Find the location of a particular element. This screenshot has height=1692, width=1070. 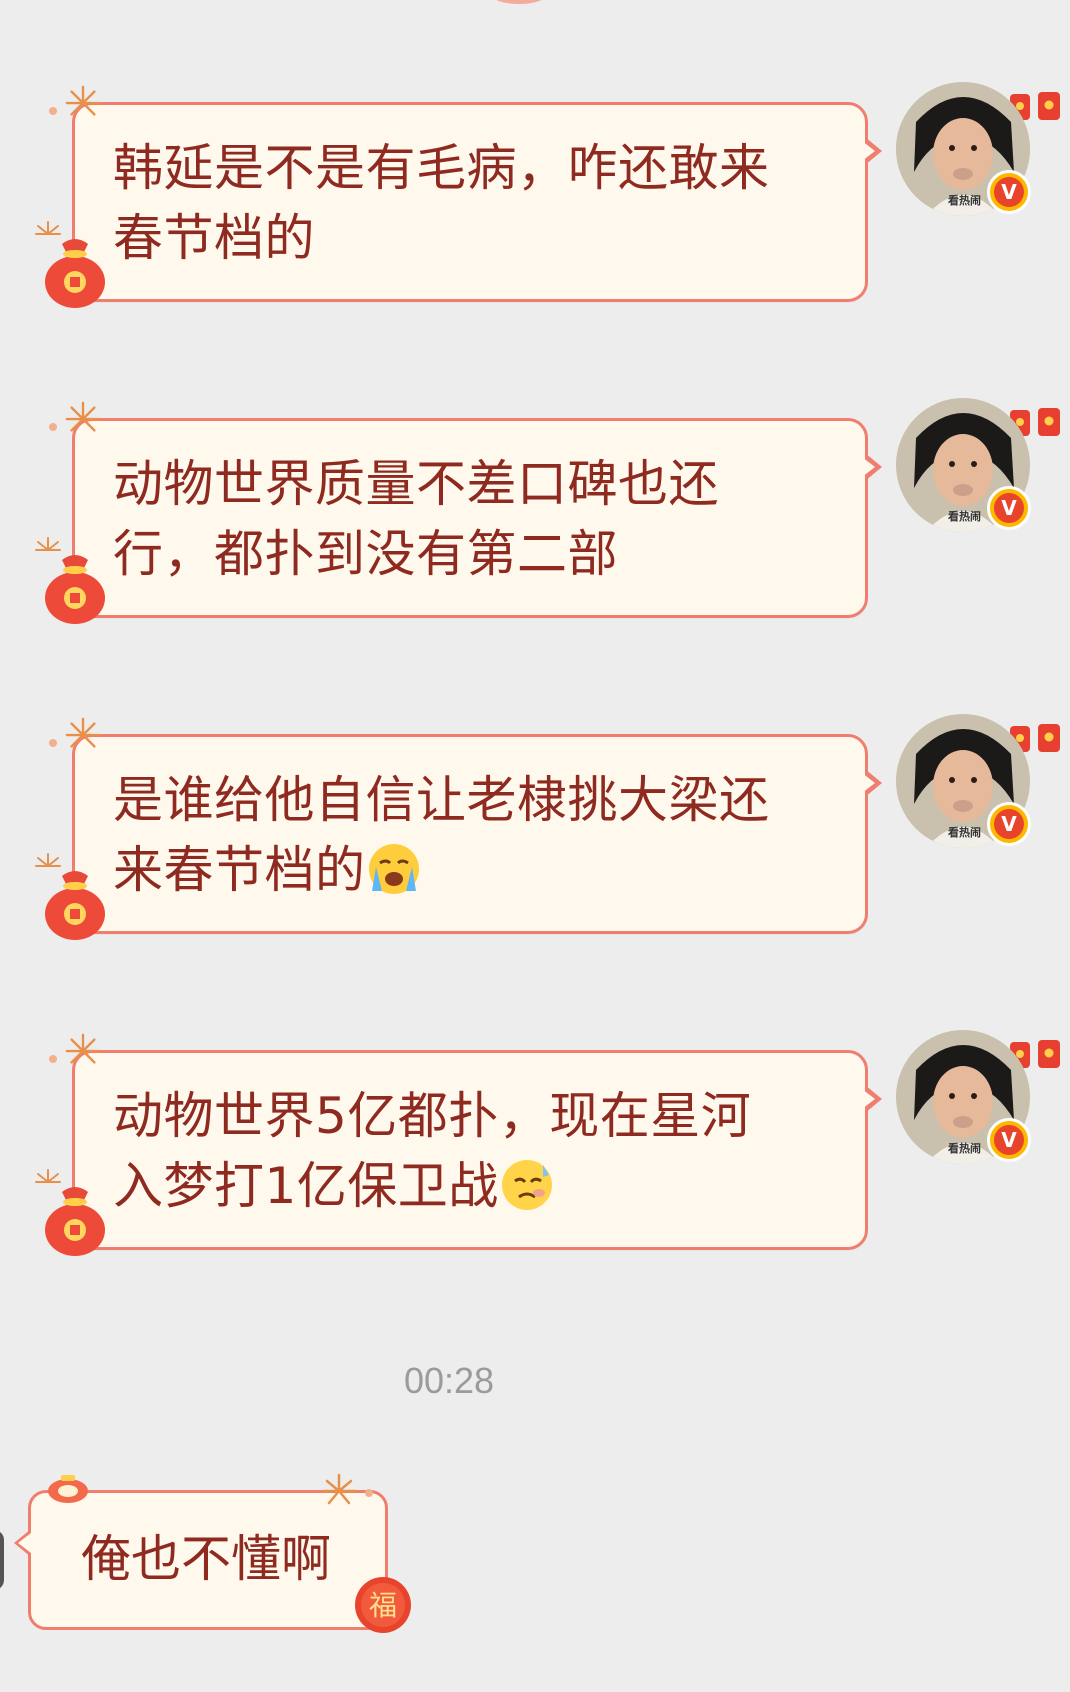

message-bubble: 俺也不懂啊 is located at coordinates (201, 1551).